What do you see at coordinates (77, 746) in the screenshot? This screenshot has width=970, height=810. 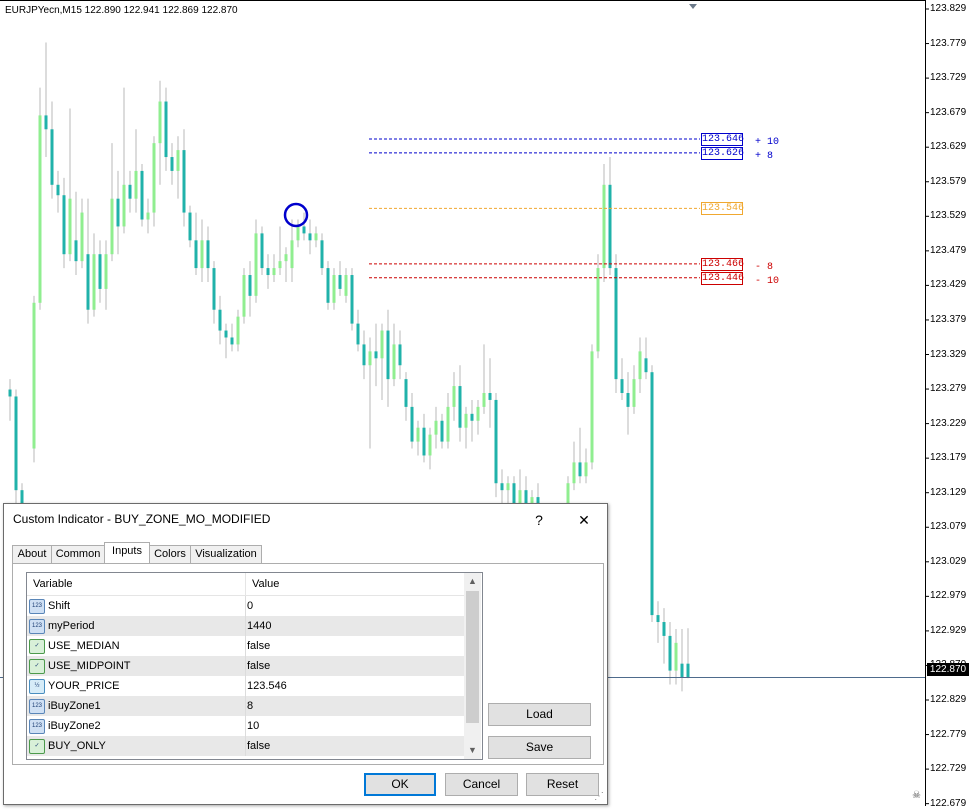 I see `input-variable-name: BUY_ONLY` at bounding box center [77, 746].